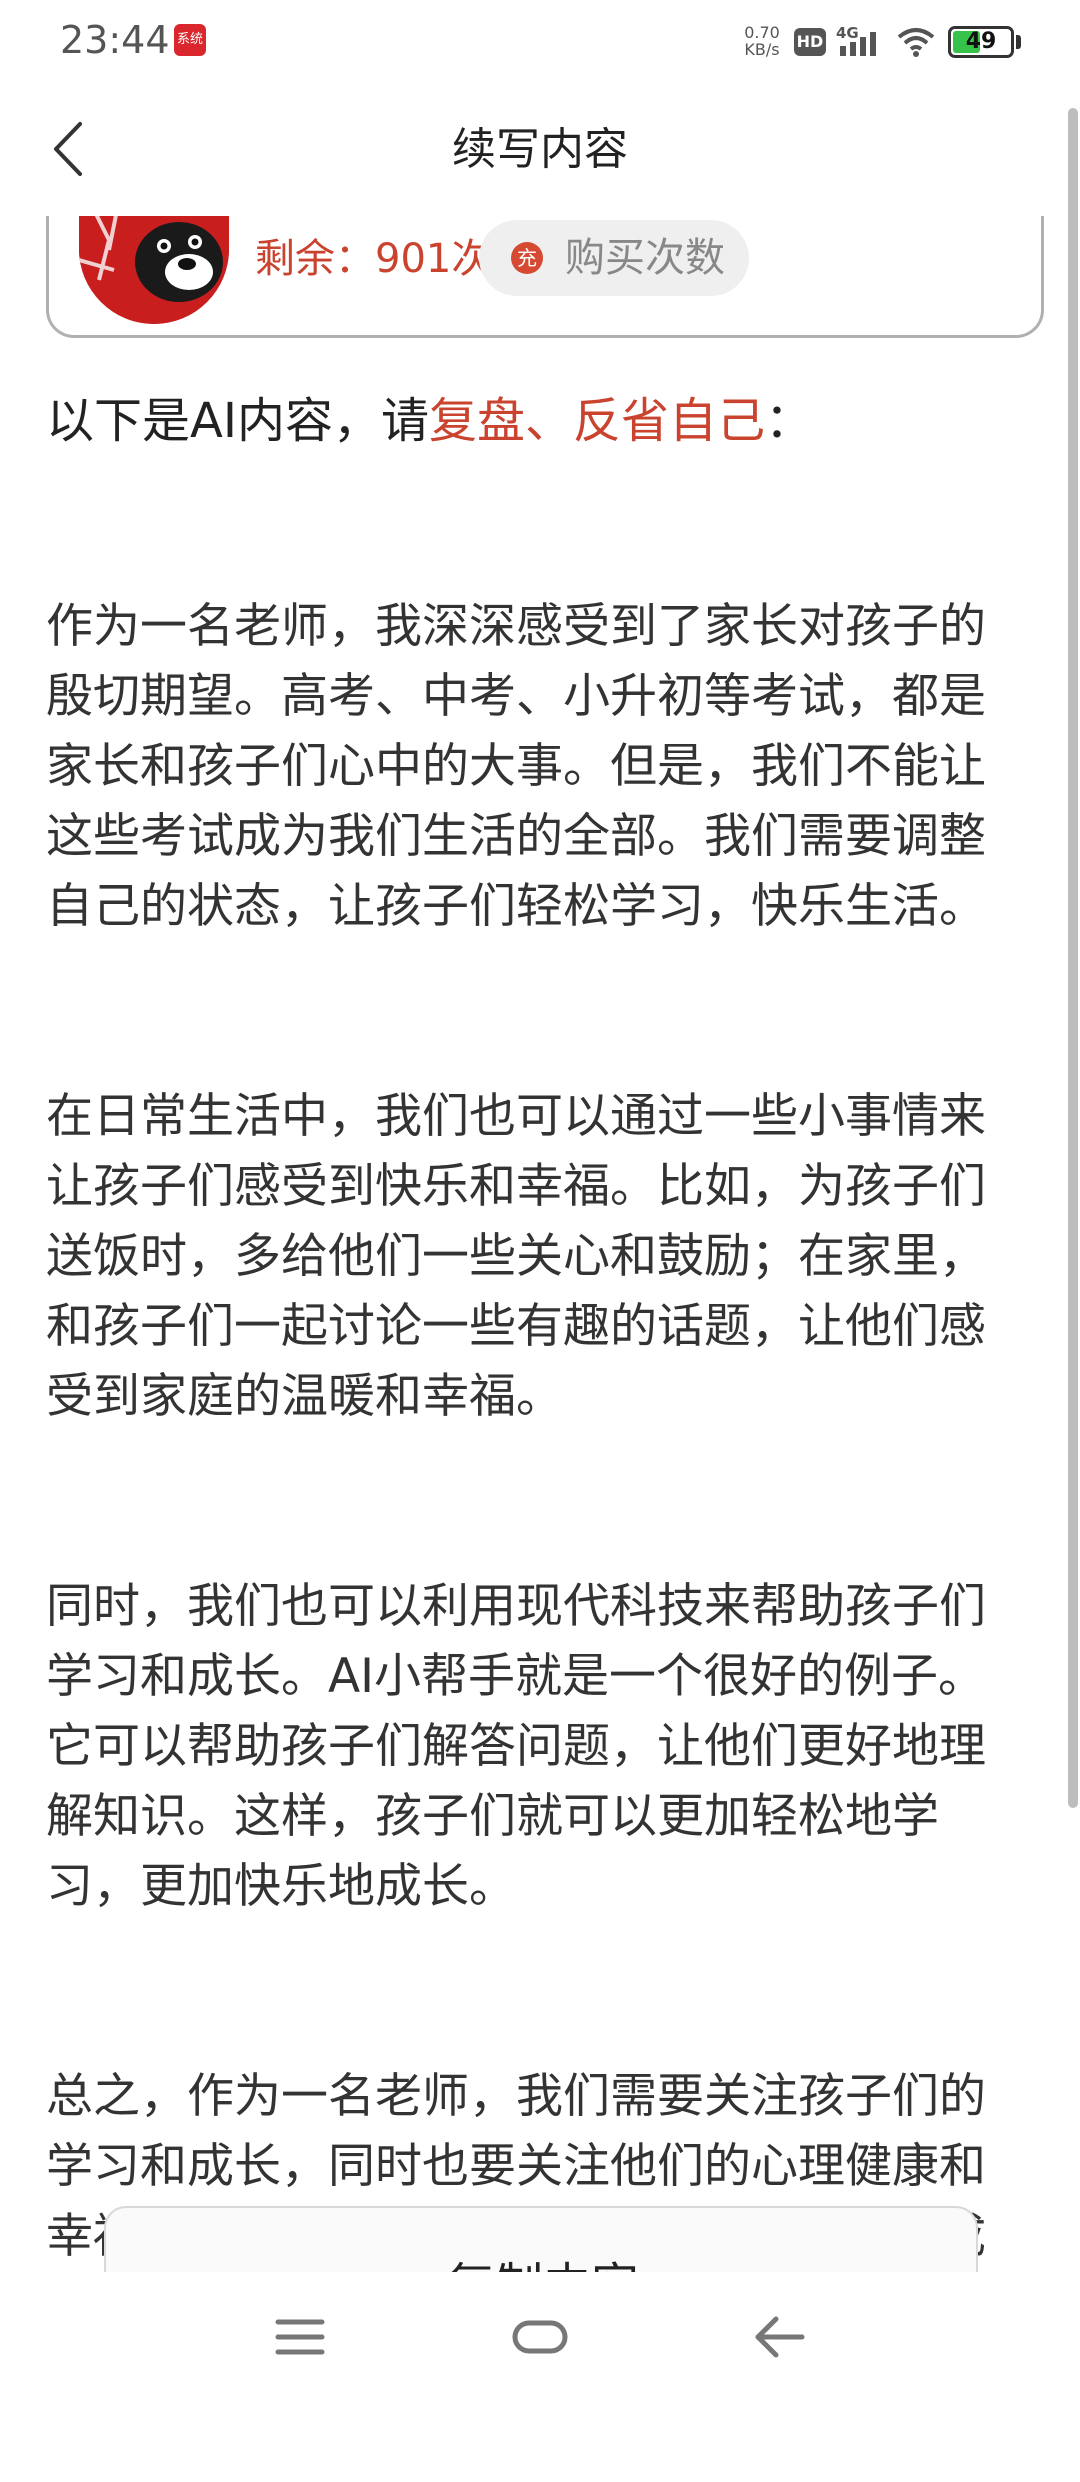  Describe the element at coordinates (540, 42) in the screenshot. I see `status-bar: 23:44 系统 0.70 KB/s HD 4G 49` at that location.